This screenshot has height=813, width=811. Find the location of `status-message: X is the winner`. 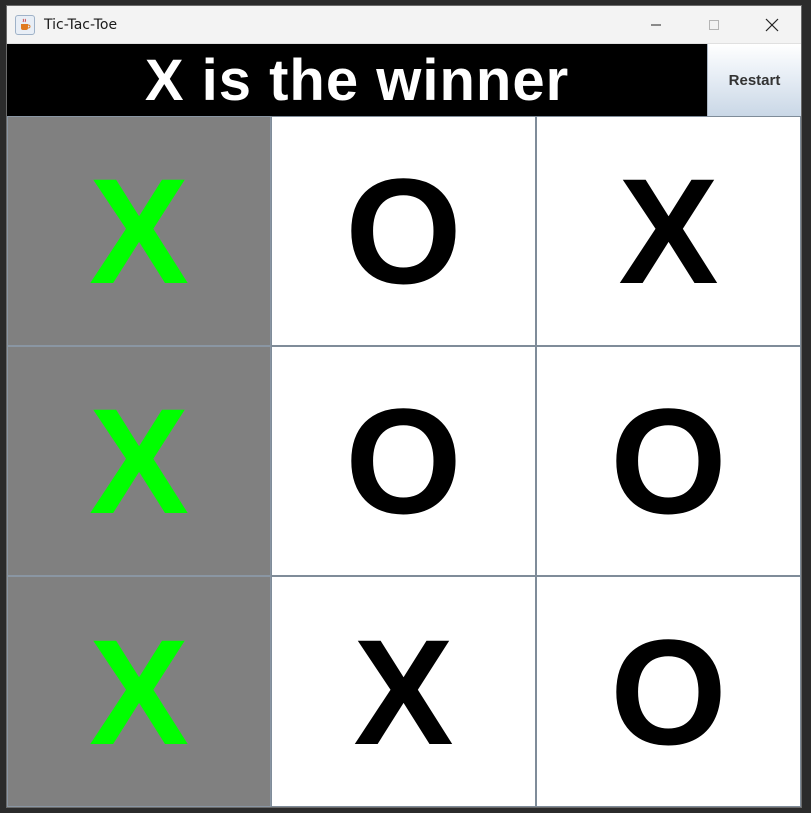

status-message: X is the winner is located at coordinates (357, 80).